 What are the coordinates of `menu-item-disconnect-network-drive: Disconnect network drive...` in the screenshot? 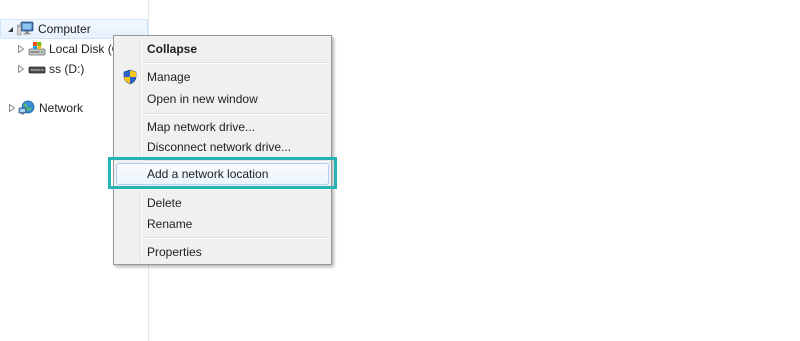 It's located at (222, 147).